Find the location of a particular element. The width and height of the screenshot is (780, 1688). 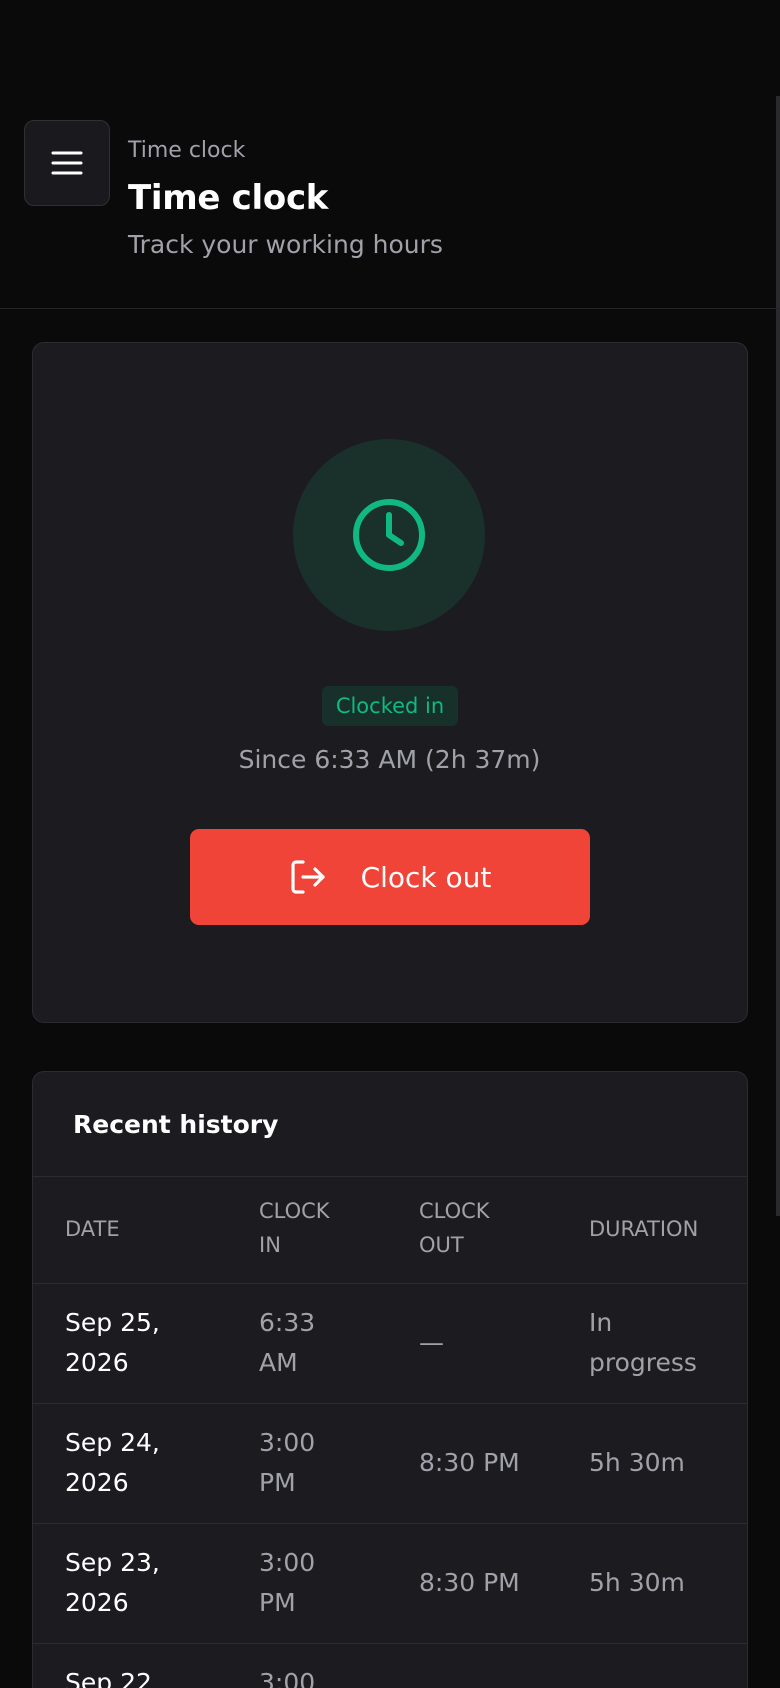

column-header-clock-in: CLOCK IN is located at coordinates (294, 1228).